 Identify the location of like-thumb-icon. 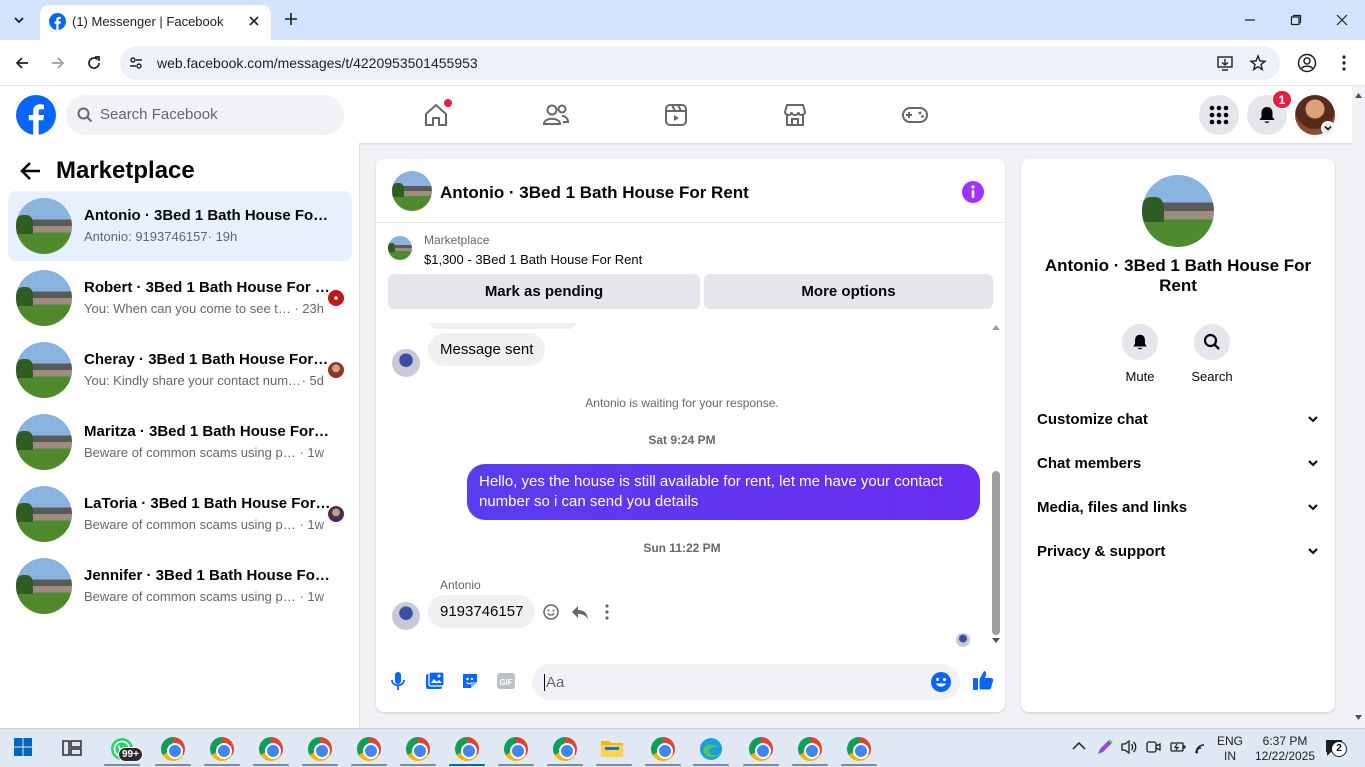
(983, 680).